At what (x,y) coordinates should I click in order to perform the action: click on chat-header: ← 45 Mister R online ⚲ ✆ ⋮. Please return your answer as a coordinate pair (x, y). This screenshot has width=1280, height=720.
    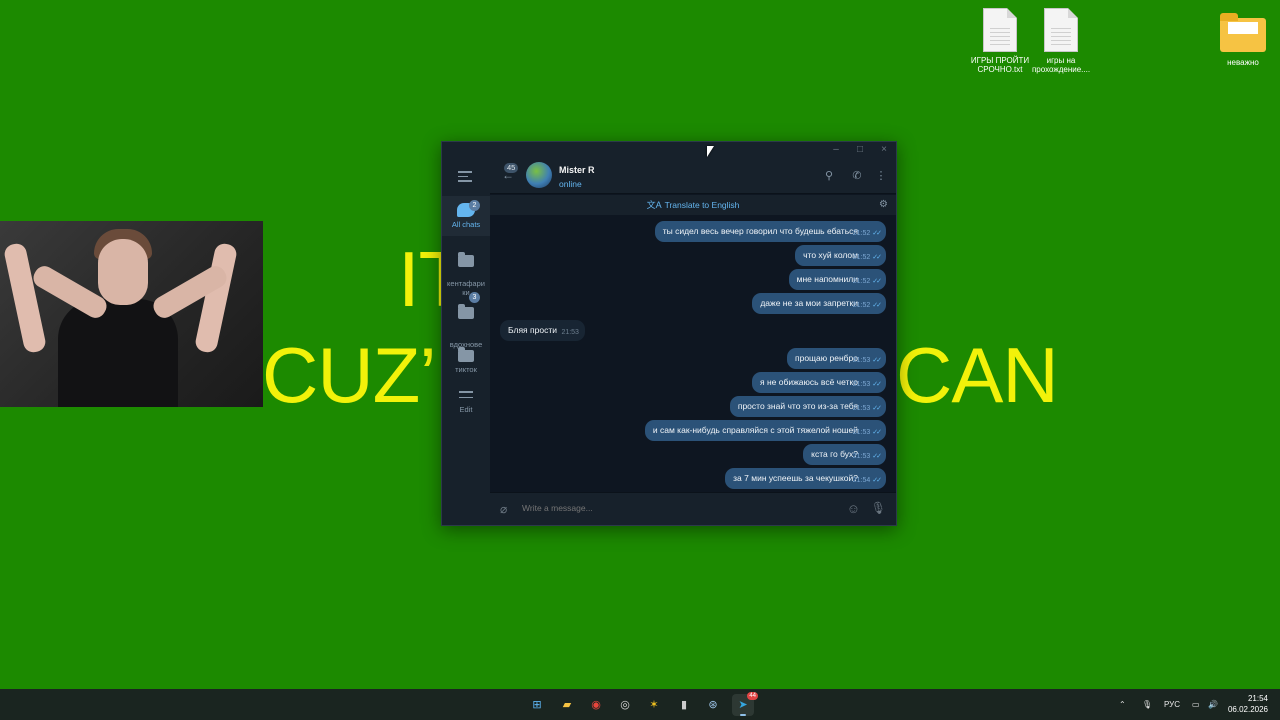
    Looking at the image, I should click on (693, 176).